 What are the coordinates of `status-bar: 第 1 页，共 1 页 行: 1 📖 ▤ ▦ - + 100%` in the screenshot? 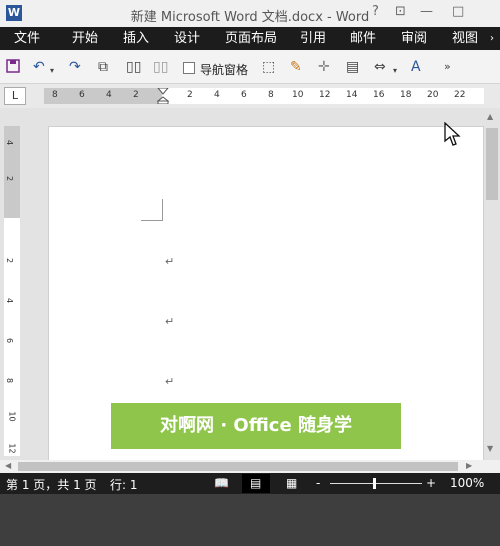 It's located at (250, 483).